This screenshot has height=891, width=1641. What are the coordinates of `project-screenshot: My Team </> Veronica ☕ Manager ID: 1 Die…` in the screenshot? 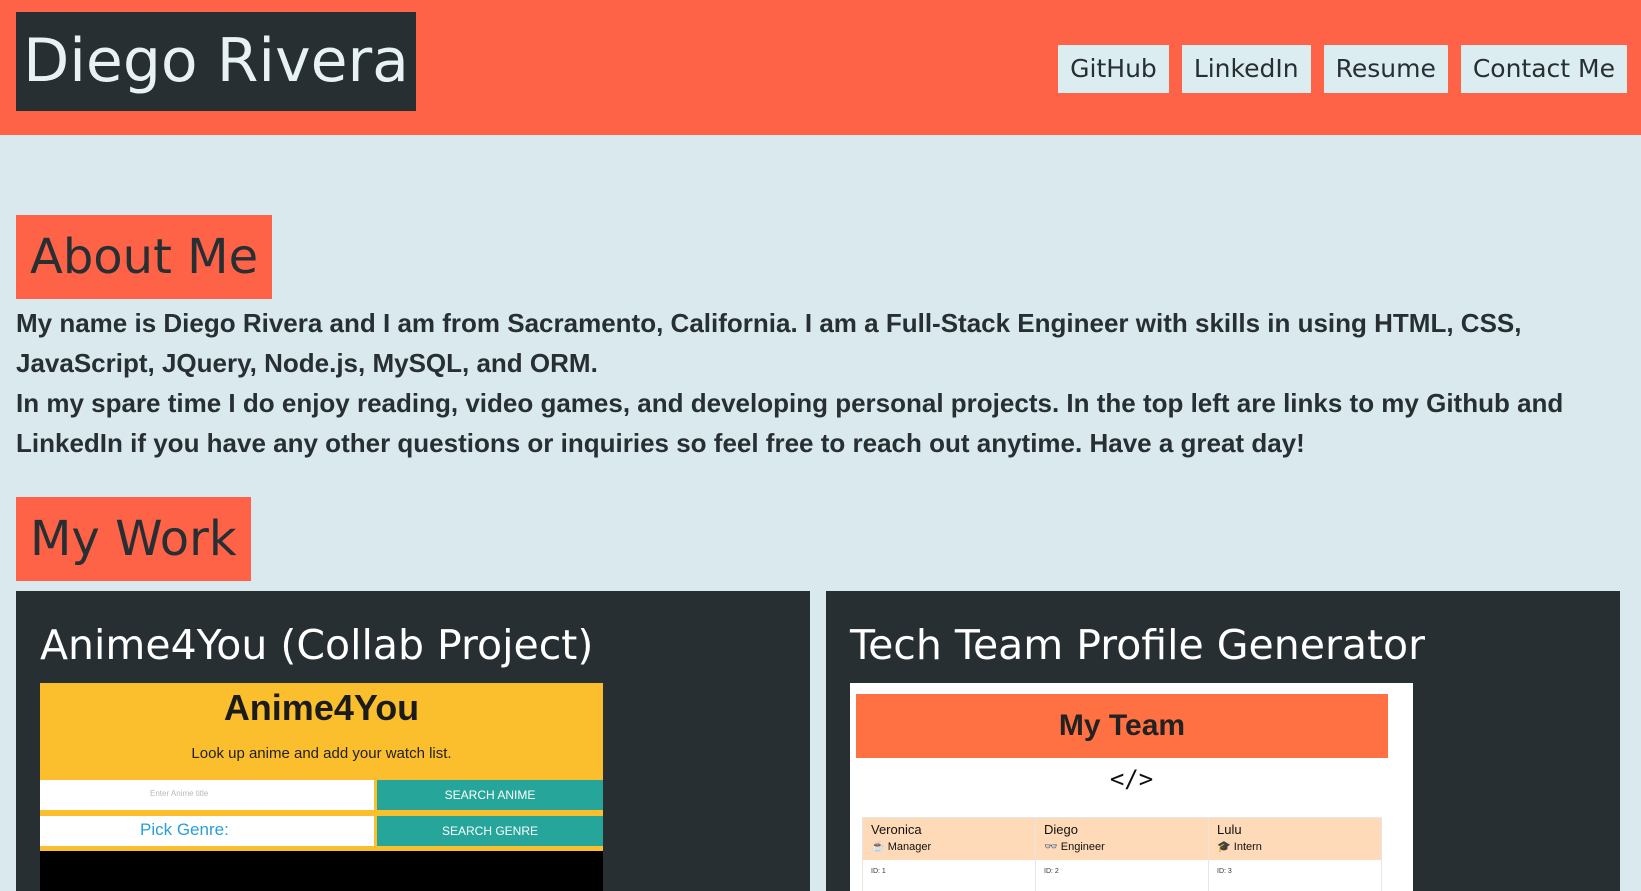 It's located at (1131, 787).